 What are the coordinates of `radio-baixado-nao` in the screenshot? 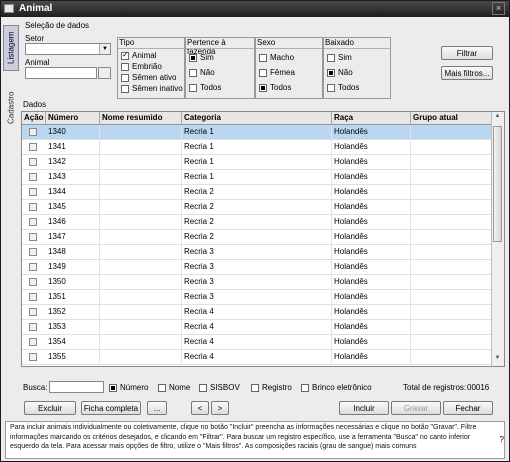 It's located at (331, 72).